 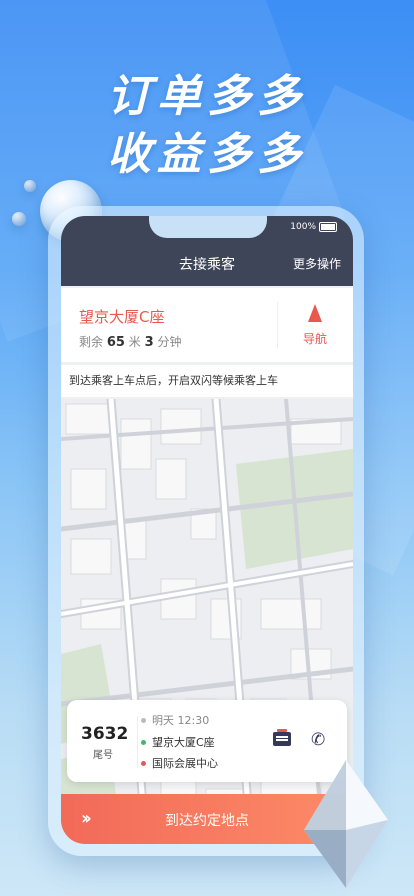 What do you see at coordinates (143, 720) in the screenshot?
I see `time-dot` at bounding box center [143, 720].